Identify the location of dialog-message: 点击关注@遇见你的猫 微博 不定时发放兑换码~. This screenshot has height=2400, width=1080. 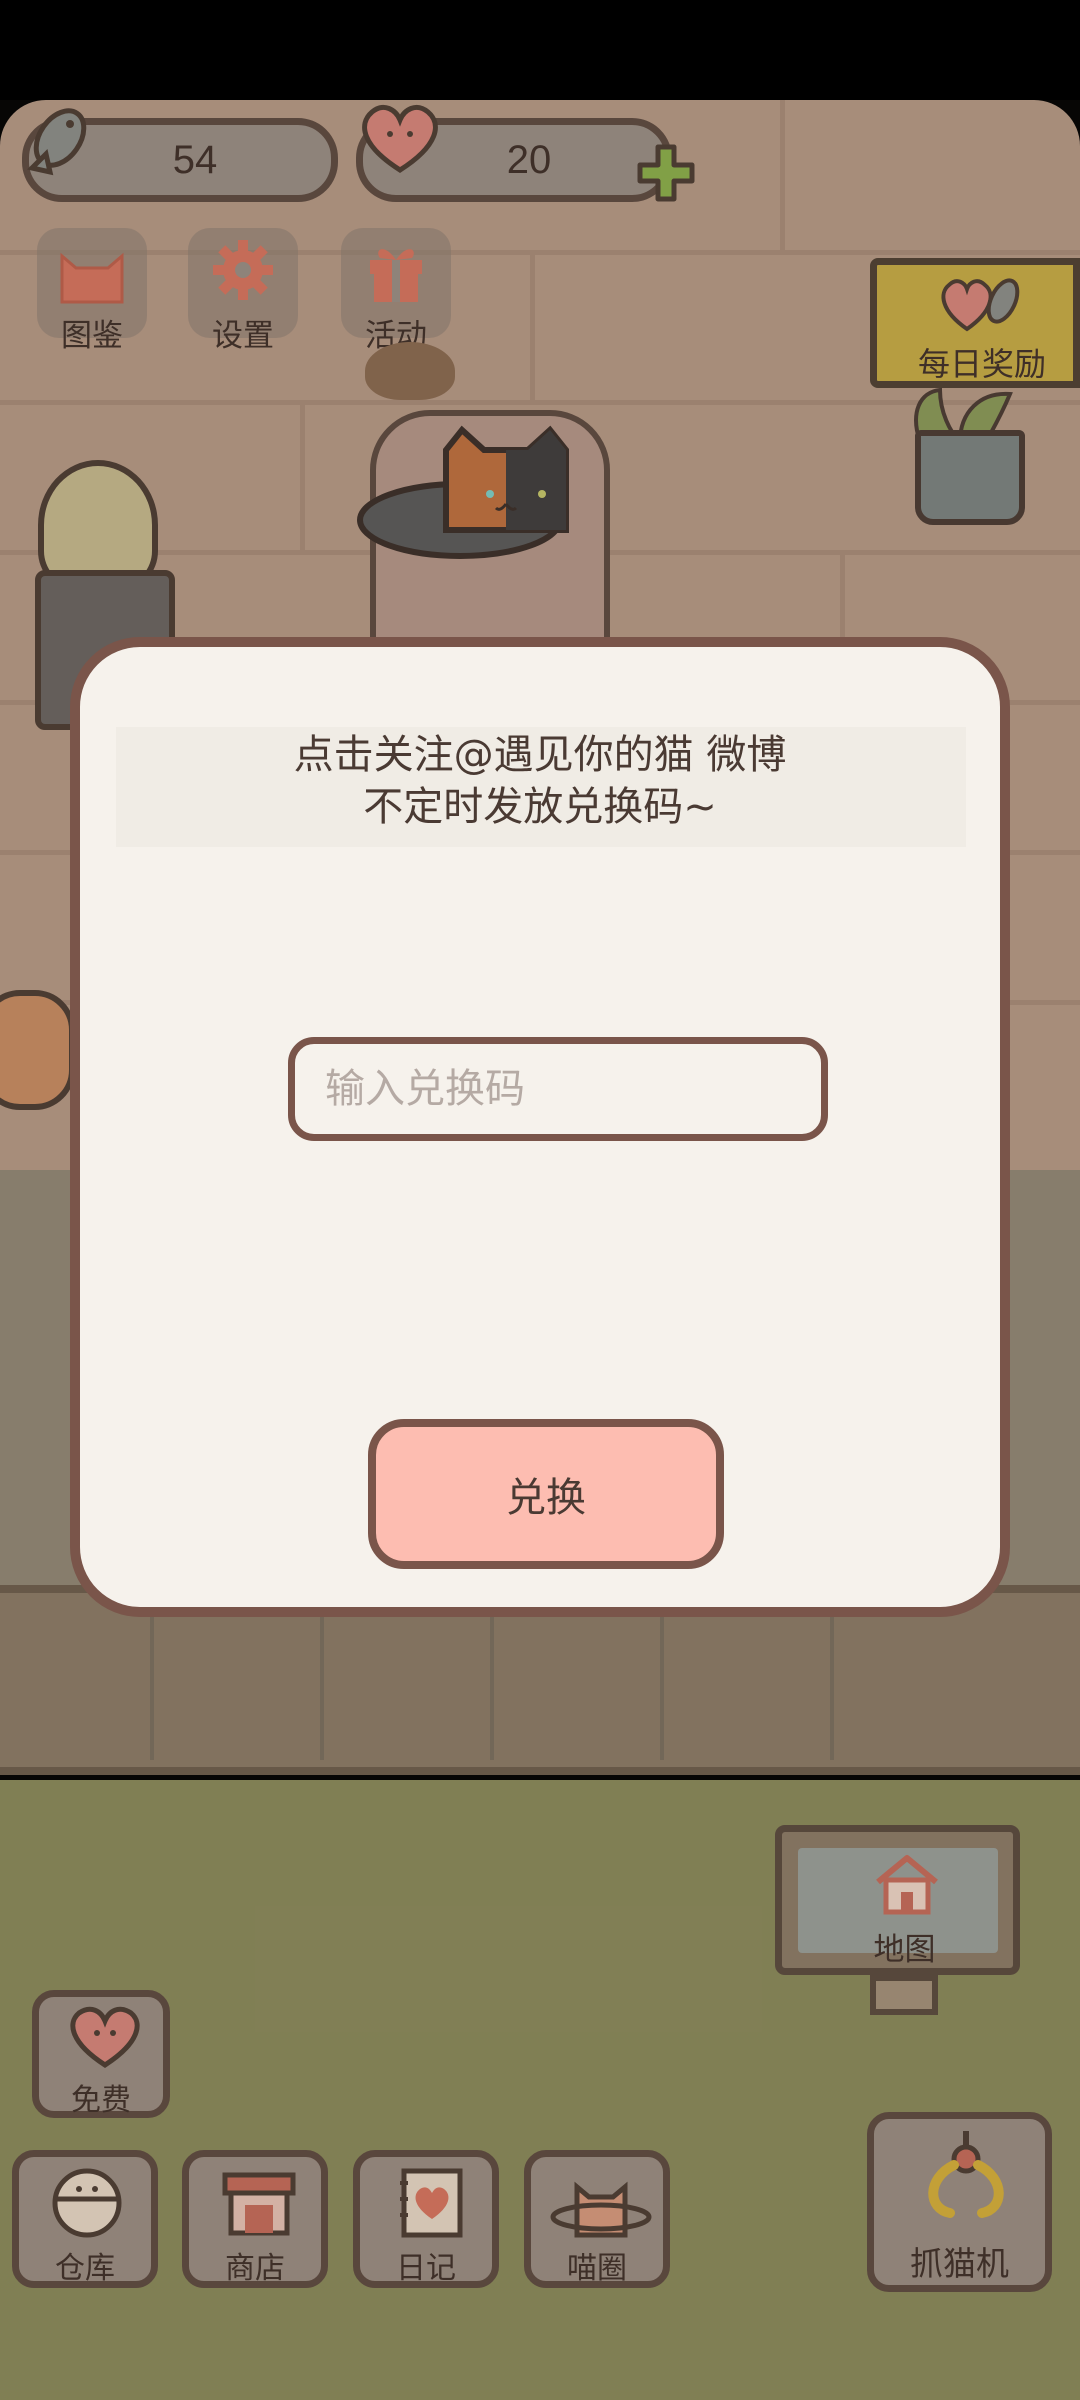
(540, 781).